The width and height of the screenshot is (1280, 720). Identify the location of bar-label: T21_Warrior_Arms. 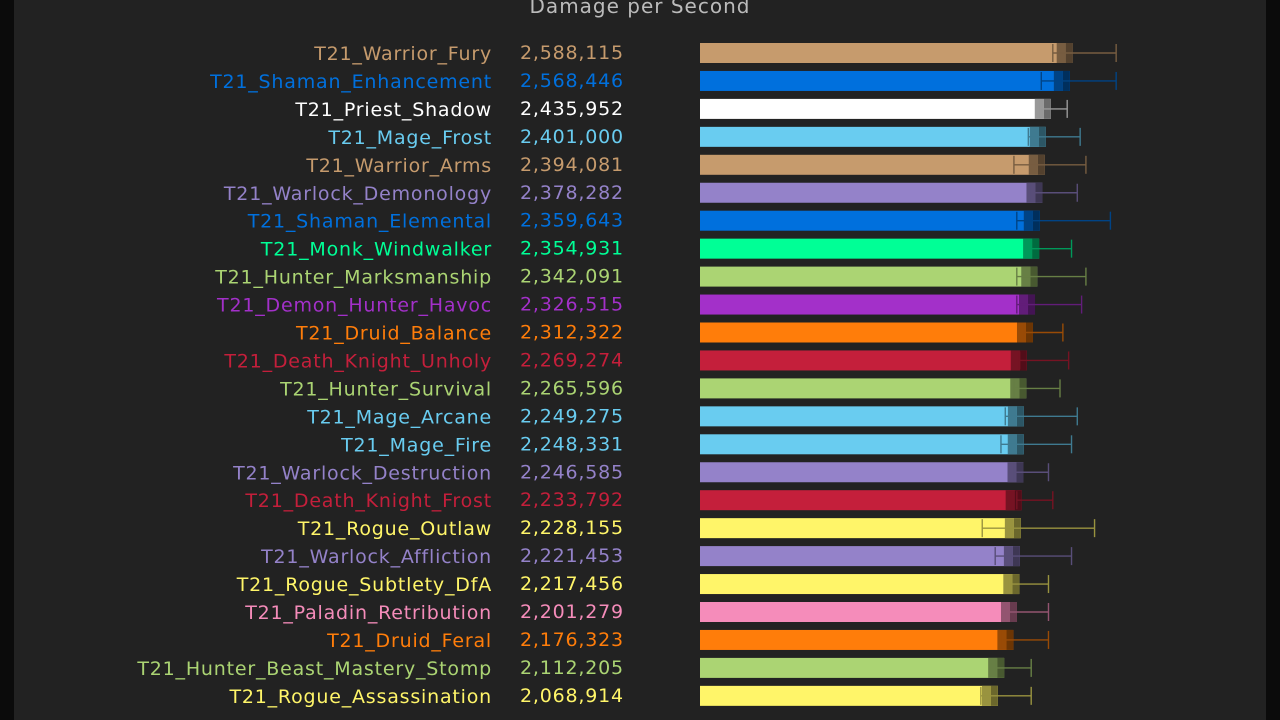
(398, 166).